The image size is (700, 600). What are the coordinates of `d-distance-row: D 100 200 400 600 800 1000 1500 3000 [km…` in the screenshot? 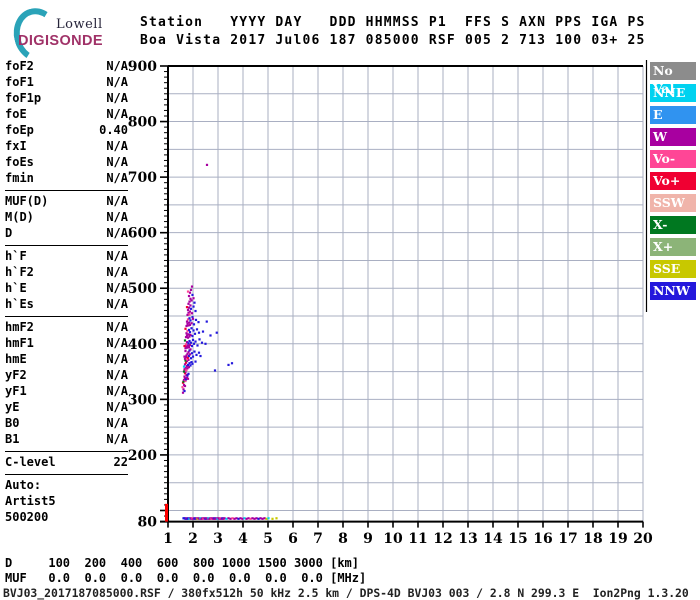 It's located at (182, 563).